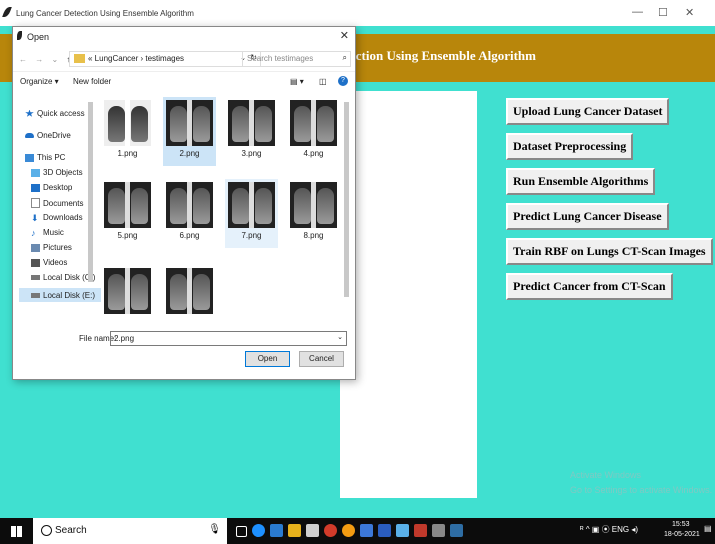  I want to click on maximize-button: ☐, so click(663, 12).